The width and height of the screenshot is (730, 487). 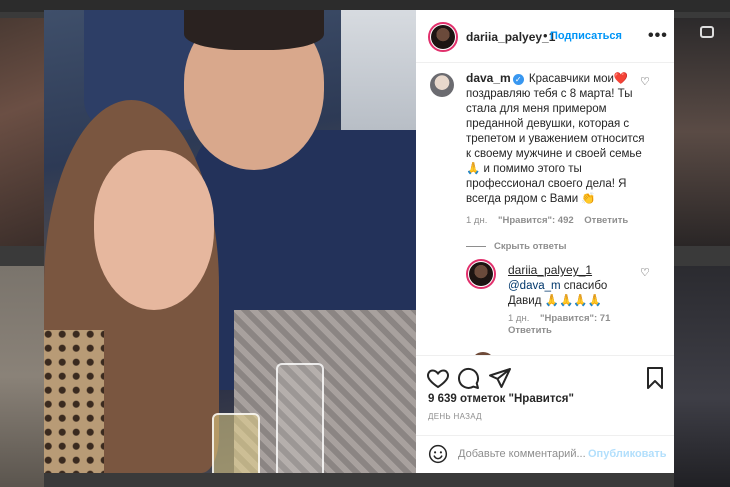 I want to click on follow-button: Подписаться, so click(x=586, y=36).